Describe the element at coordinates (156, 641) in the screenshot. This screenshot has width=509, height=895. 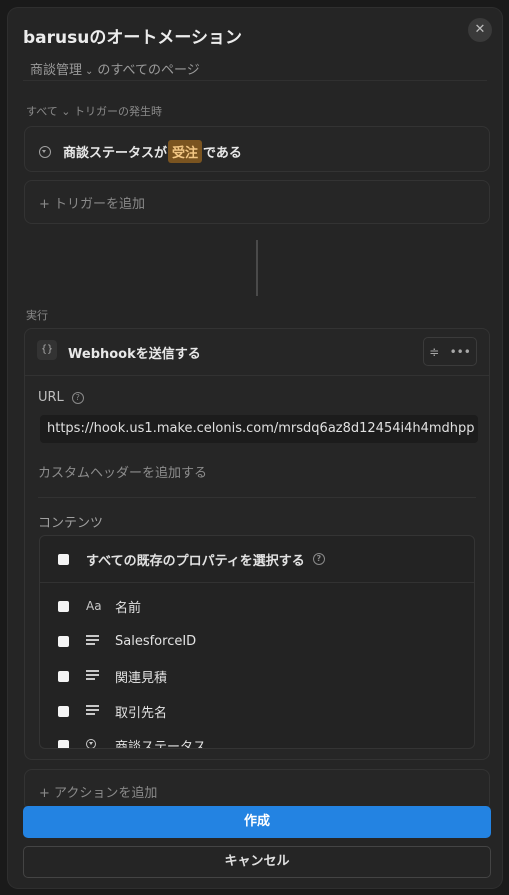
I see `property-label: SalesforceID` at that location.